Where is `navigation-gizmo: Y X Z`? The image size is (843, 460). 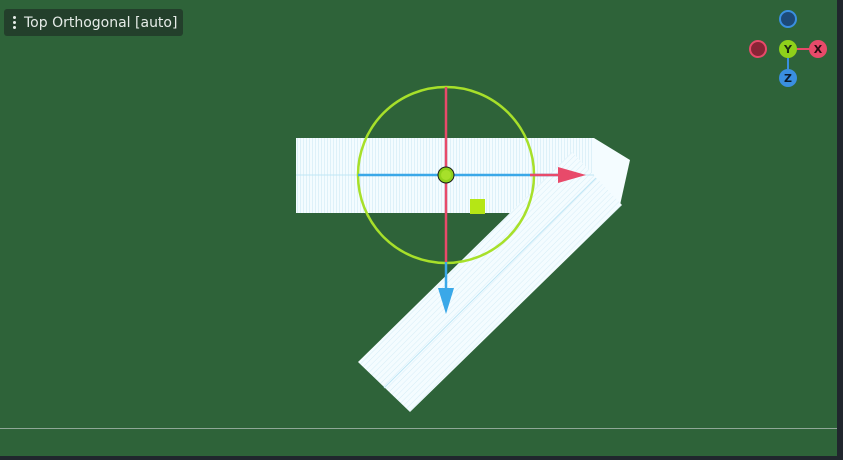 navigation-gizmo: Y X Z is located at coordinates (788, 48).